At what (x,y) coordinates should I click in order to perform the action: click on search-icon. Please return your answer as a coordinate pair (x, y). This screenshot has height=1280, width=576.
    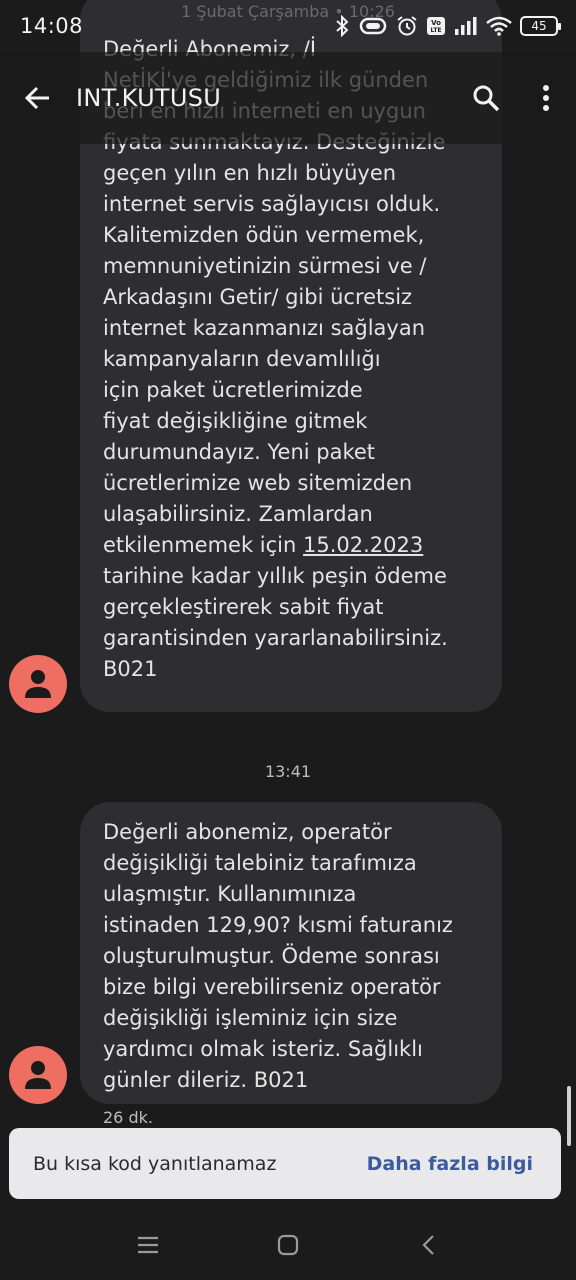
    Looking at the image, I should click on (486, 98).